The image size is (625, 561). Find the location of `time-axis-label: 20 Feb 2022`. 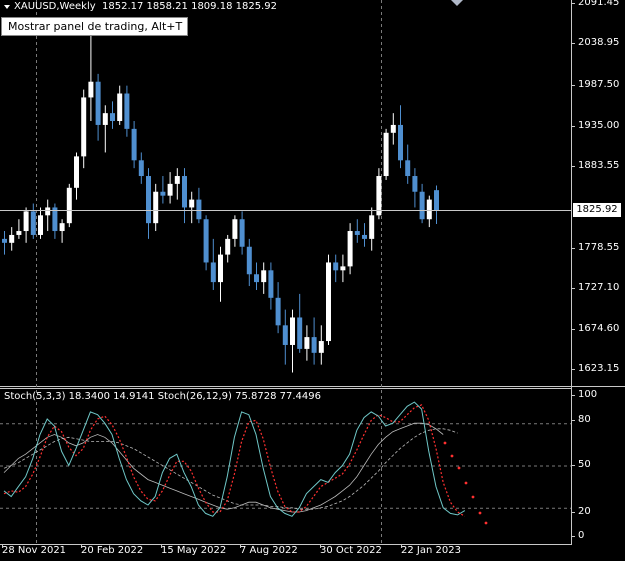

time-axis-label: 20 Feb 2022 is located at coordinates (112, 550).